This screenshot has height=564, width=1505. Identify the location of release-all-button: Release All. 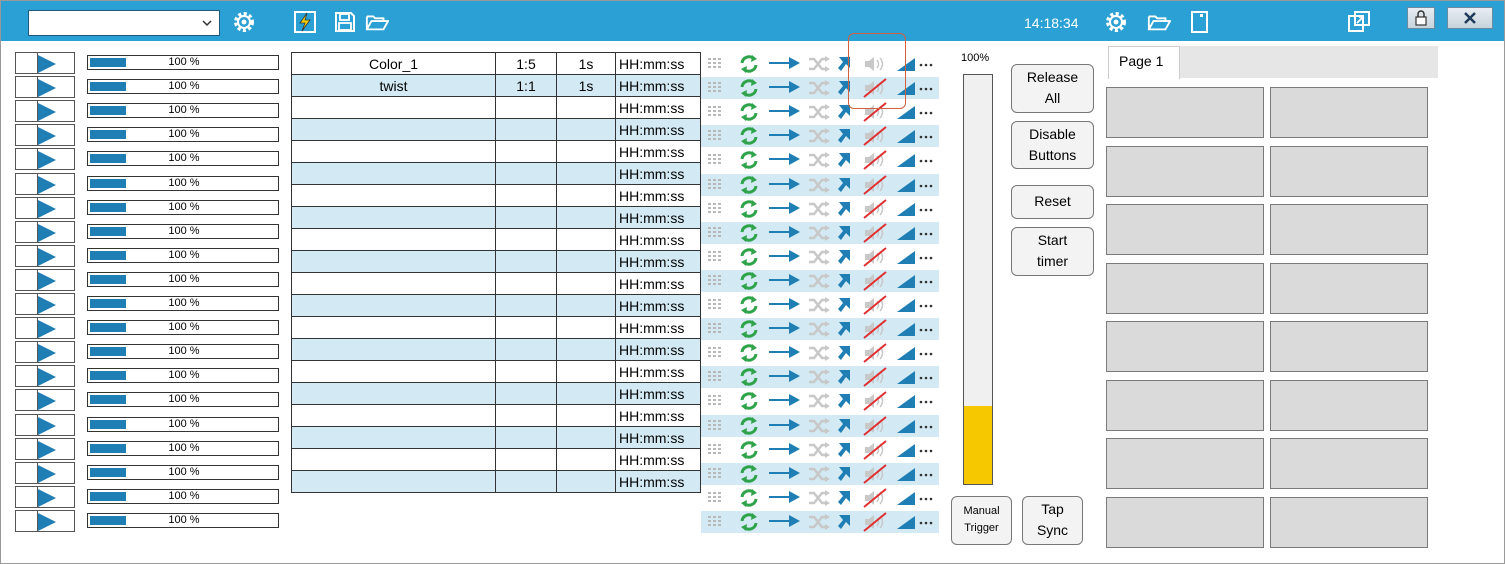
(1052, 88).